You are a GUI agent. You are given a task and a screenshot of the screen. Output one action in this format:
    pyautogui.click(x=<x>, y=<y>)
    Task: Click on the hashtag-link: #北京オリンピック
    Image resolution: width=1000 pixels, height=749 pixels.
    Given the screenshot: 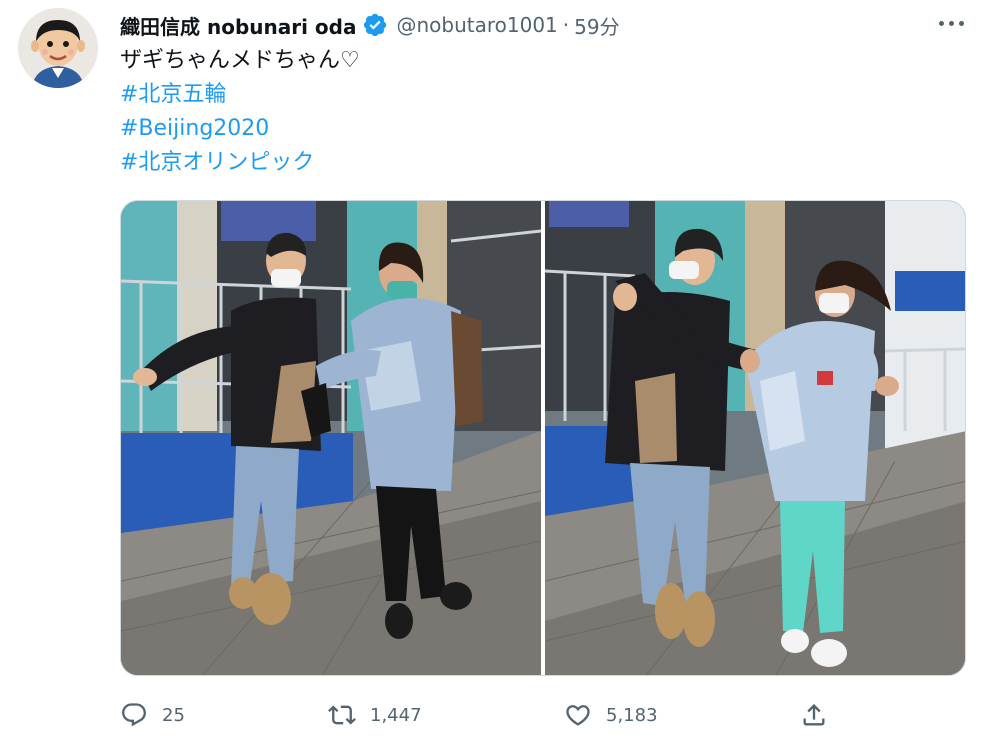 What is the action you would take?
    pyautogui.click(x=540, y=163)
    